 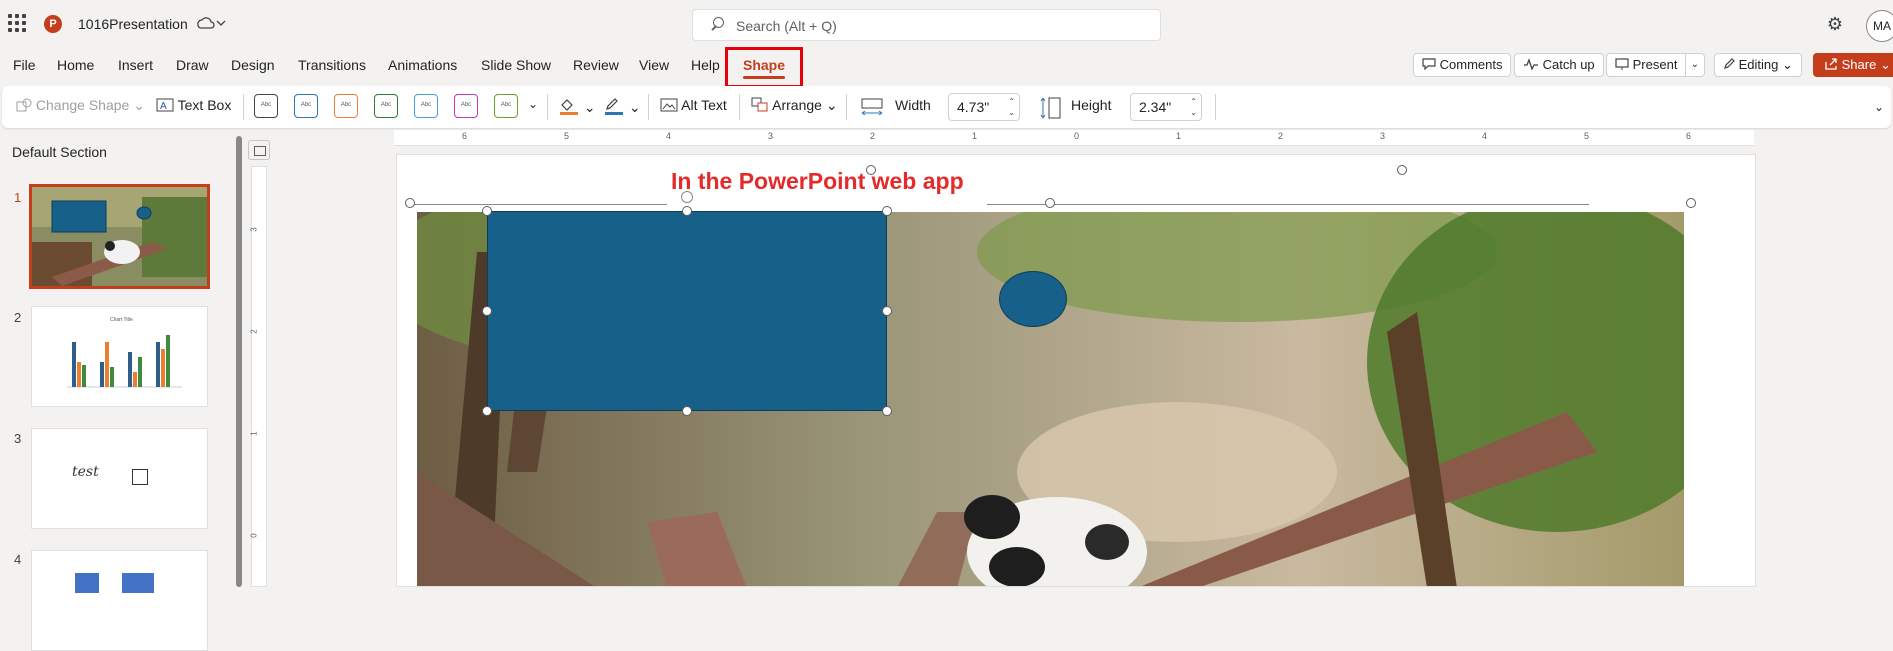 I want to click on tab-insert: Insert, so click(x=135, y=65).